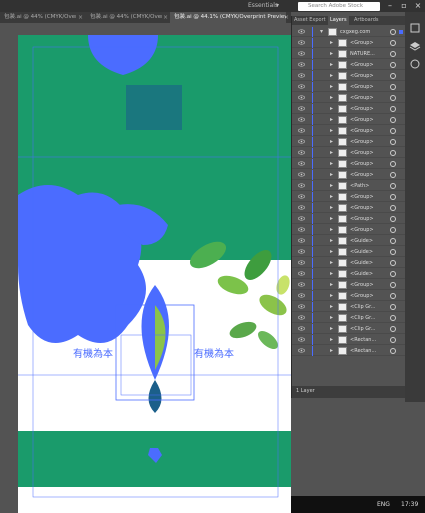 The height and width of the screenshot is (513, 425). What do you see at coordinates (401, 32) in the screenshot?
I see `selection-indicator` at bounding box center [401, 32].